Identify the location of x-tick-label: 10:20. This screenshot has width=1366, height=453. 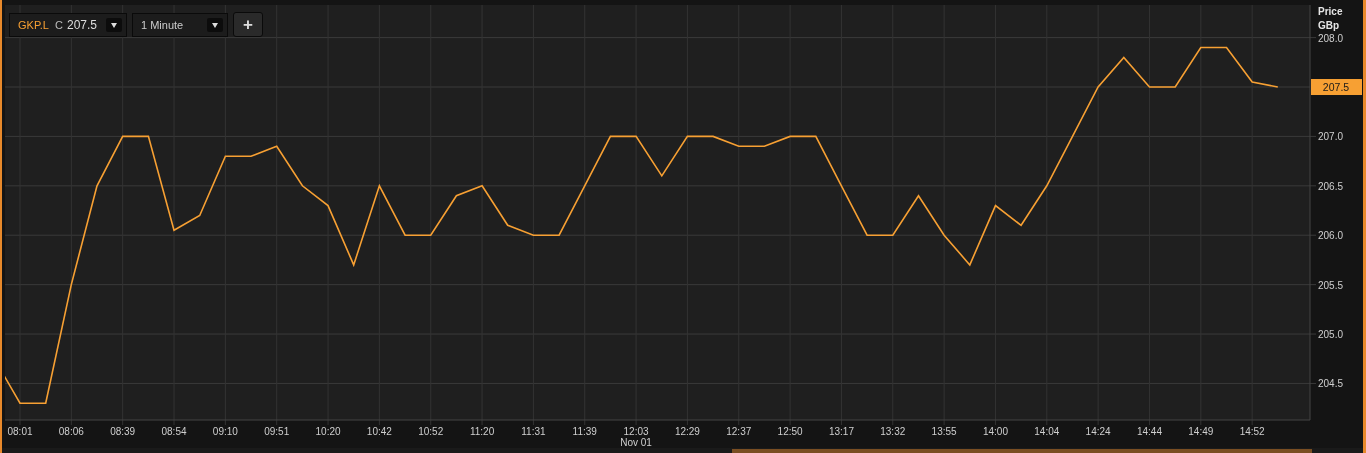
(328, 431).